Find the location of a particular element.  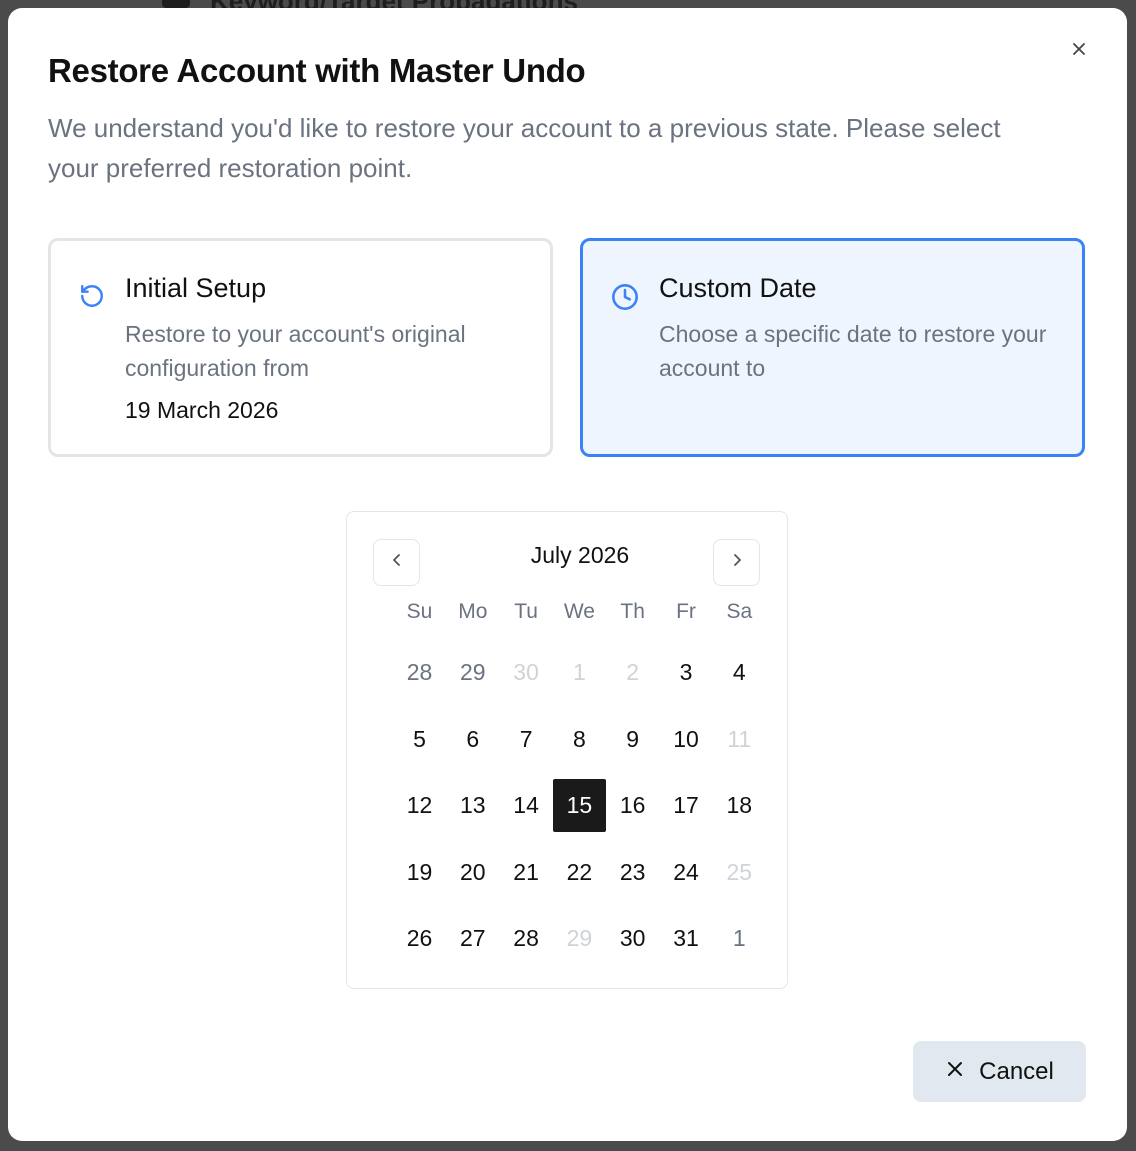

weekday-label: Fr is located at coordinates (686, 611).